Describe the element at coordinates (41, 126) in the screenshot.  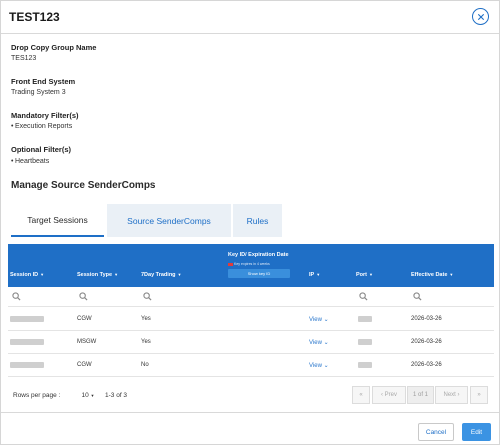
I see `mandatory-filter-item: Execution Reports` at that location.